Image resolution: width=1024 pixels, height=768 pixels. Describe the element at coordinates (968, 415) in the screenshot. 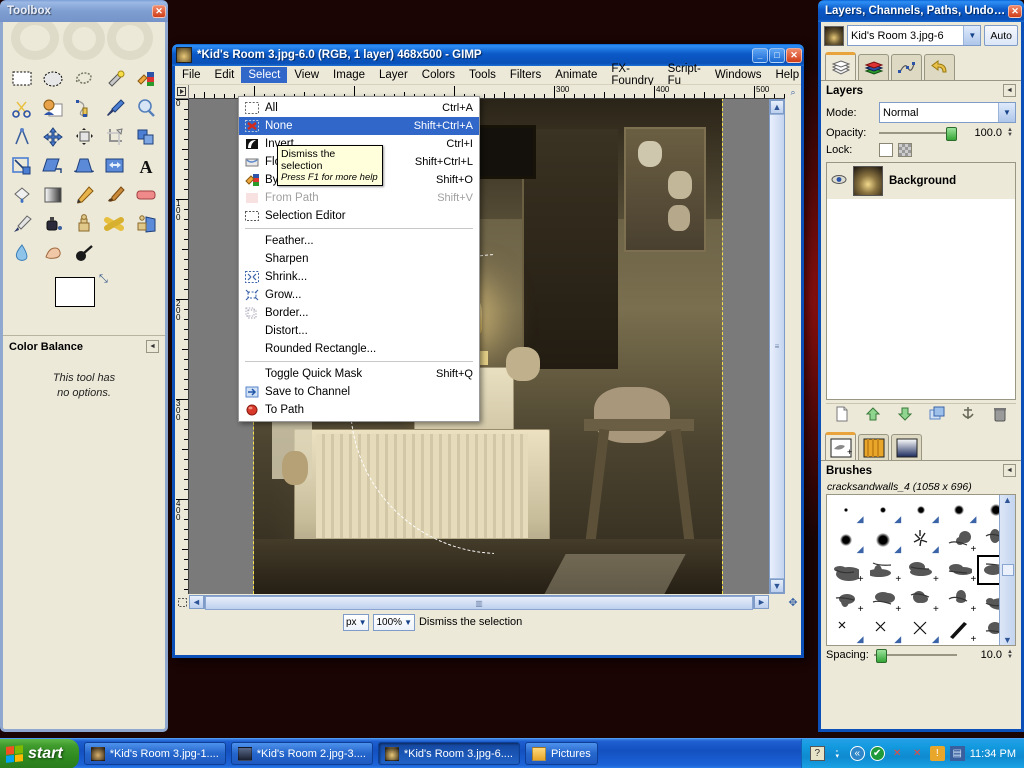

I see `anchor-layer-button` at that location.